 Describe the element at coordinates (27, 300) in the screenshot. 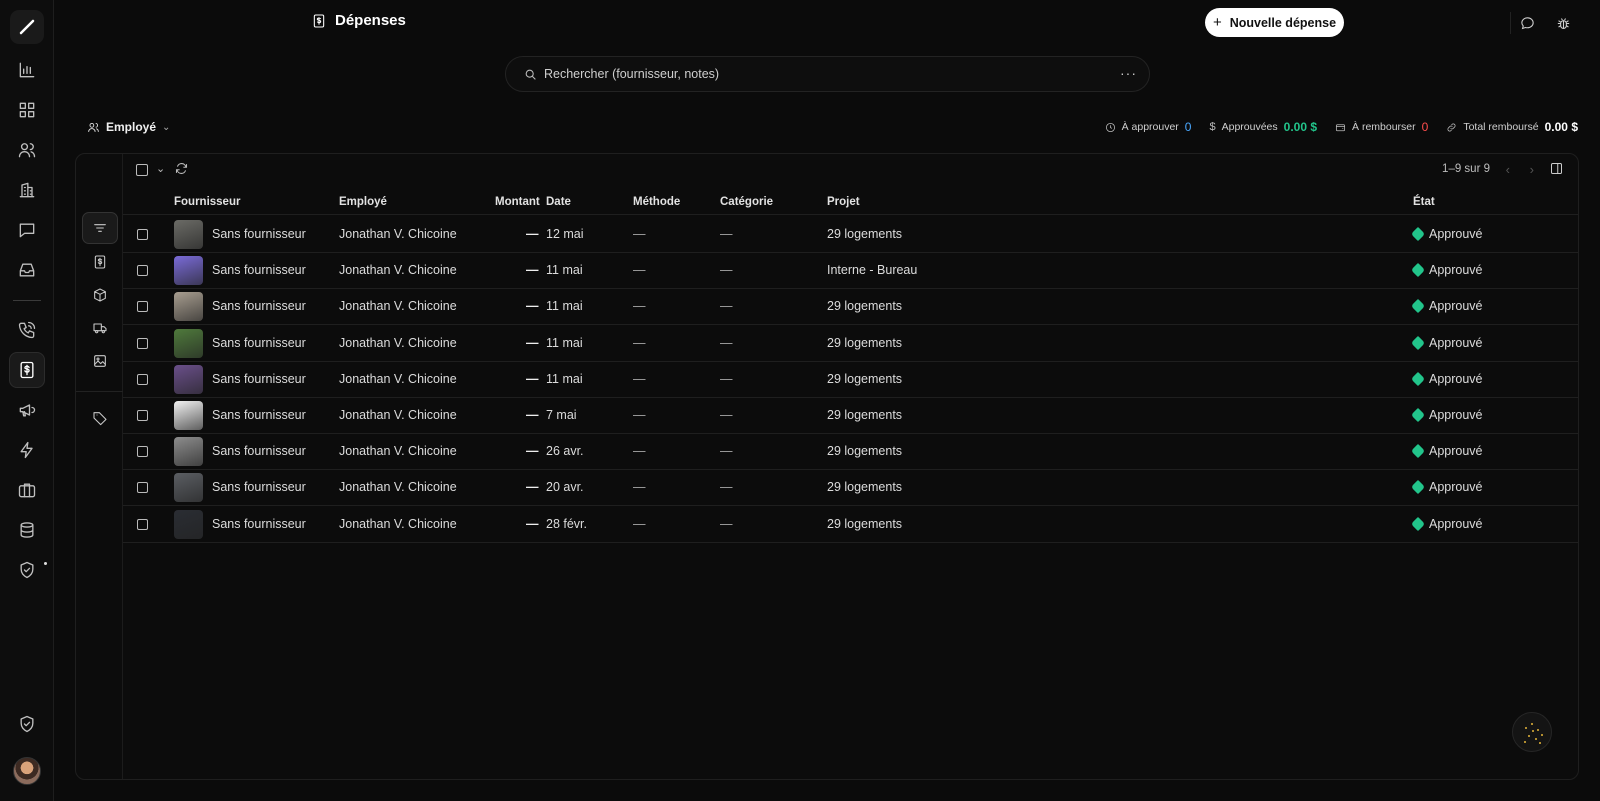

I see `sidebar-divider` at that location.